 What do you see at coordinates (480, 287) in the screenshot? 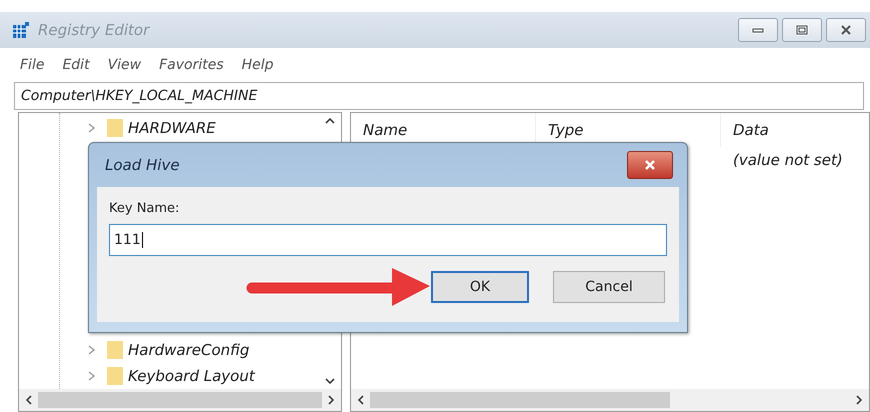
I see `dialog-button: OK` at bounding box center [480, 287].